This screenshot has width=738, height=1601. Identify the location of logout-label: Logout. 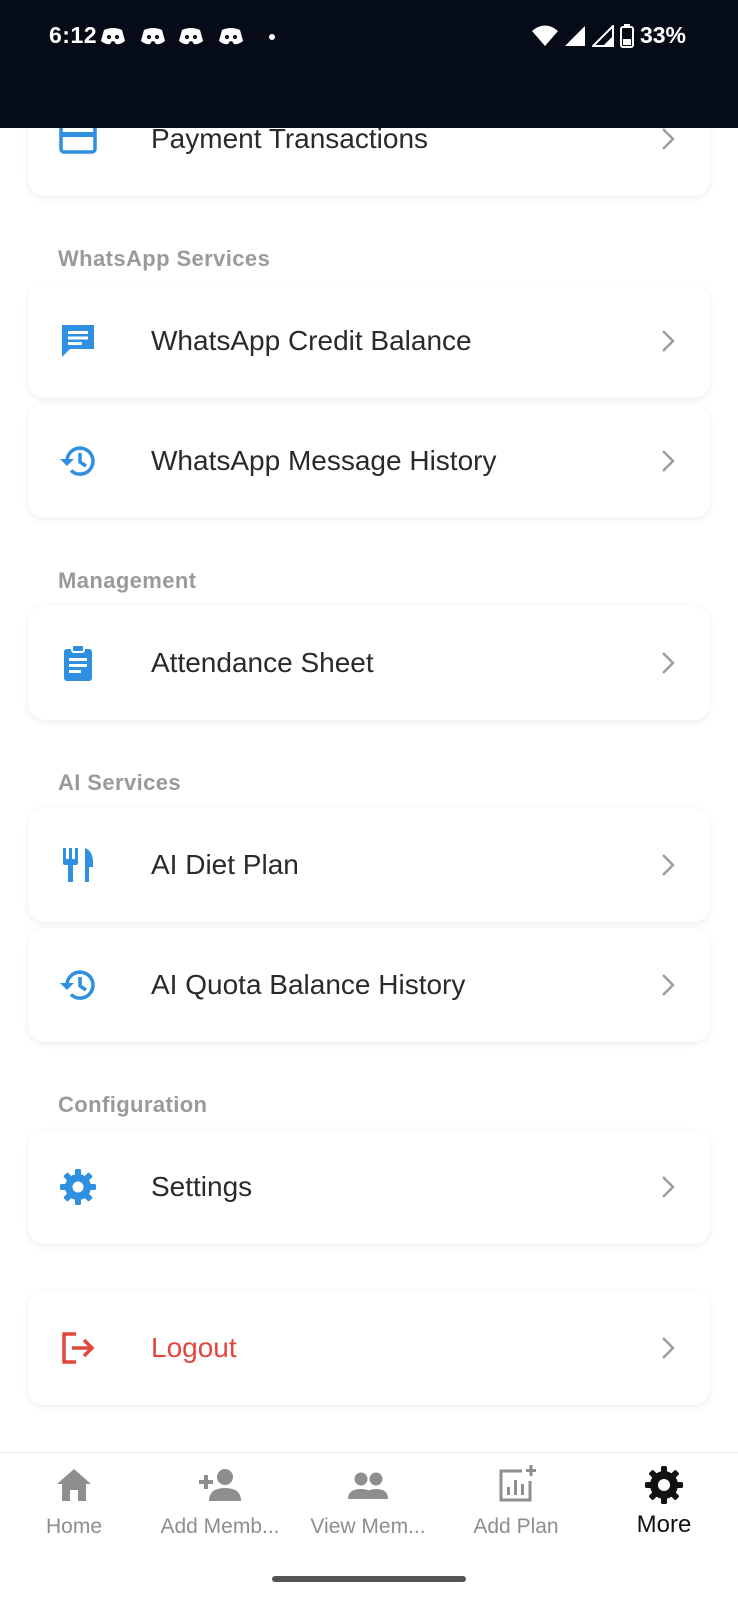
(194, 1347).